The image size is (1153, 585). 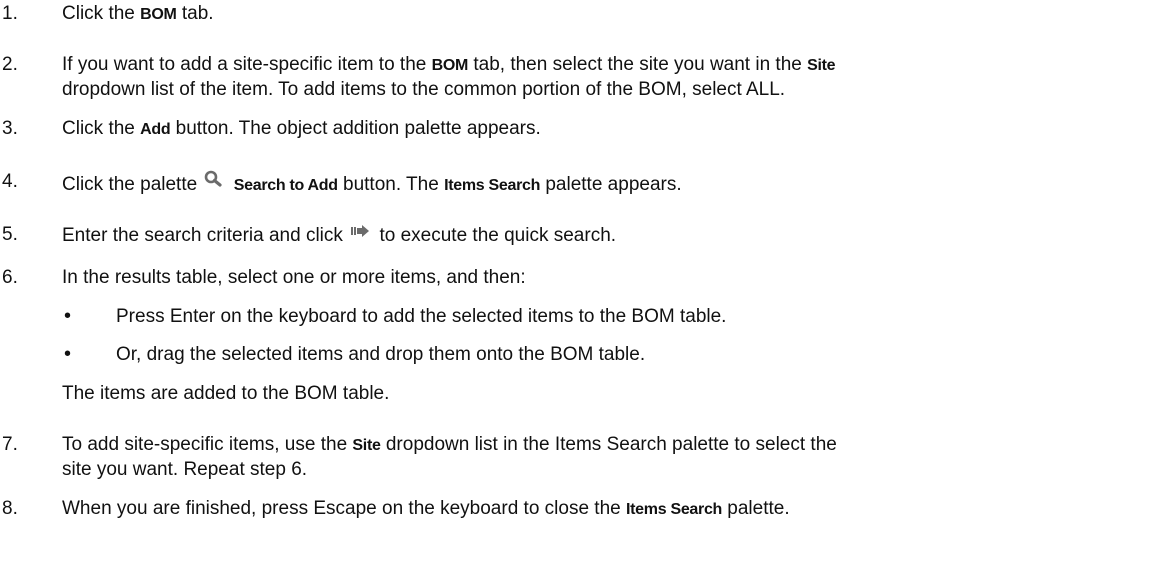 What do you see at coordinates (10, 13) in the screenshot?
I see `step-number: 1.` at bounding box center [10, 13].